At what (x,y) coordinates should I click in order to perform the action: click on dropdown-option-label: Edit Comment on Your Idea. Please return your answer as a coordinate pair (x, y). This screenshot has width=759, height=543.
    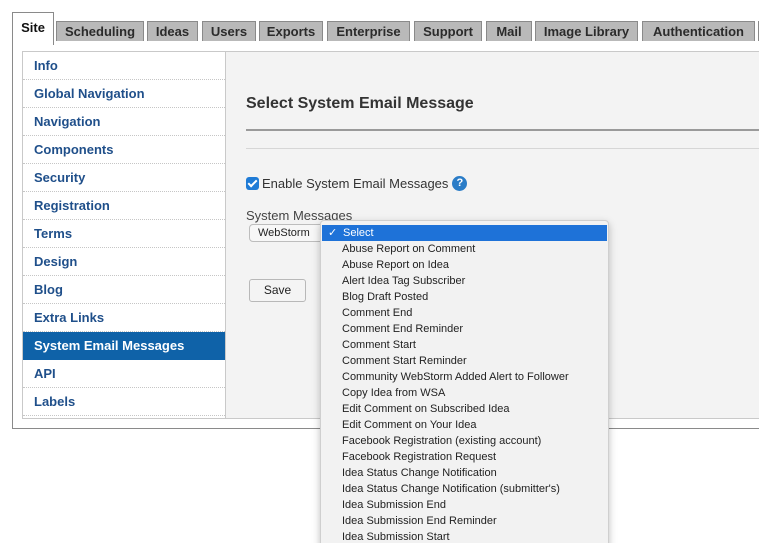
    Looking at the image, I should click on (409, 425).